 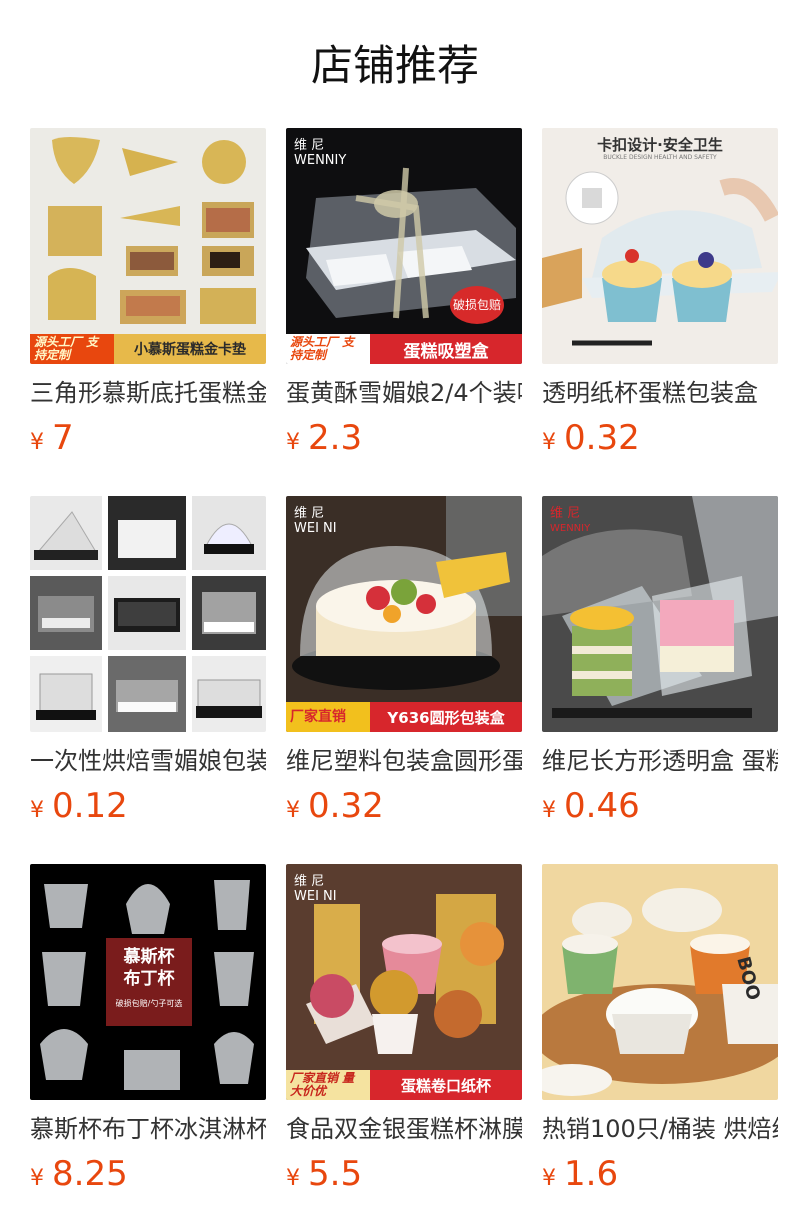 What do you see at coordinates (149, 979) in the screenshot?
I see `center-line-2: 布丁杯` at bounding box center [149, 979].